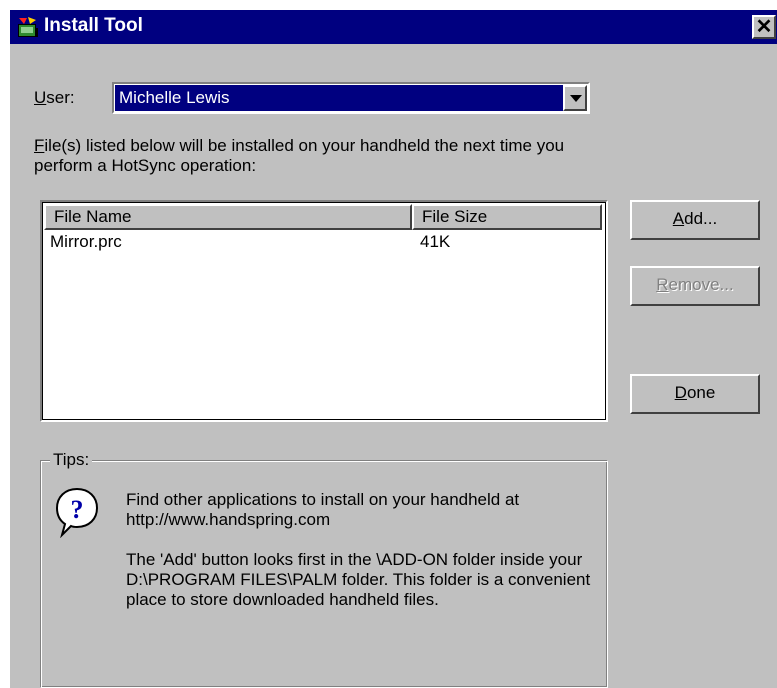 The image size is (777, 688). Describe the element at coordinates (54, 97) in the screenshot. I see `user-label: User:` at that location.